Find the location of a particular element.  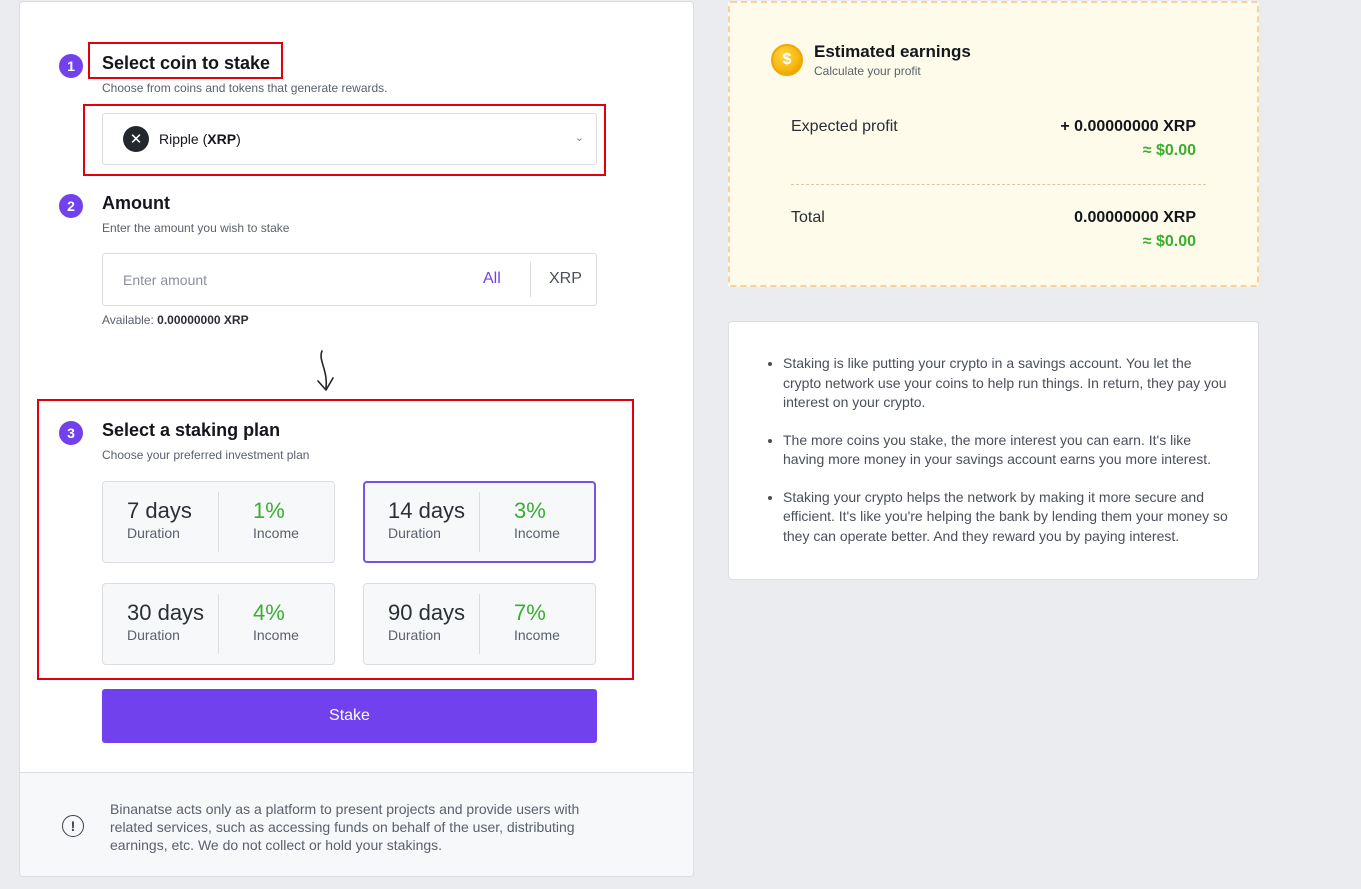

coin-select-value: Ripple (XRP) is located at coordinates (200, 139).